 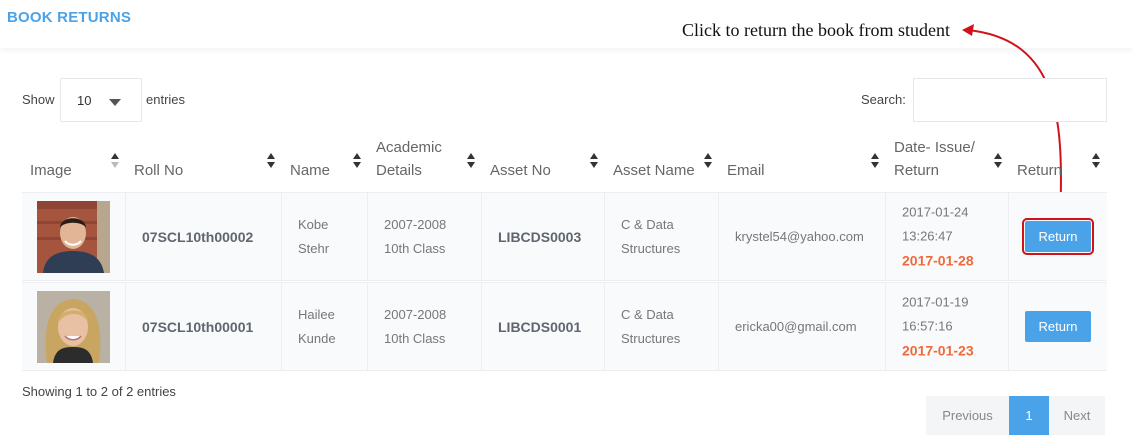 I want to click on cell-name: Kobe Stehr, so click(x=325, y=236).